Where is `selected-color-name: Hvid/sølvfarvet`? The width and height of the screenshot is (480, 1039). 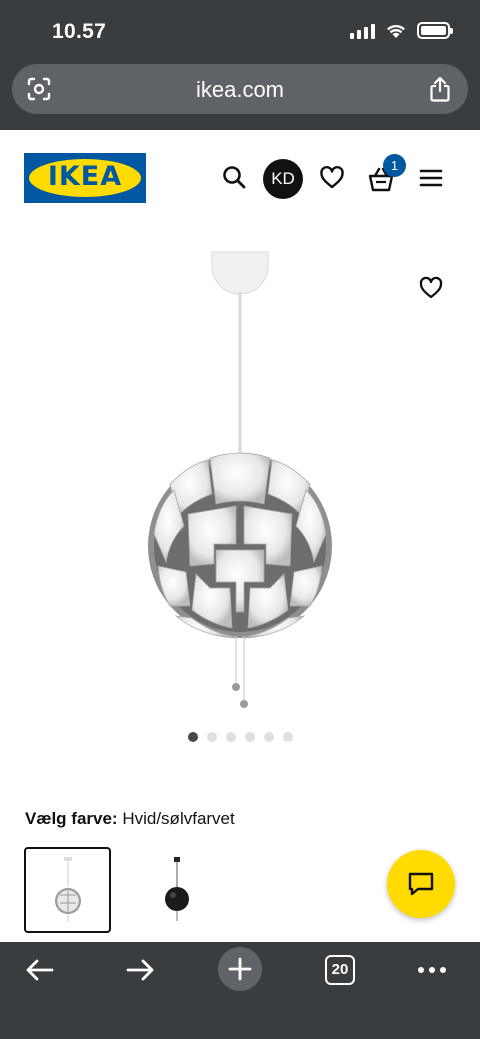
selected-color-name: Hvid/sølvfarvet is located at coordinates (178, 818).